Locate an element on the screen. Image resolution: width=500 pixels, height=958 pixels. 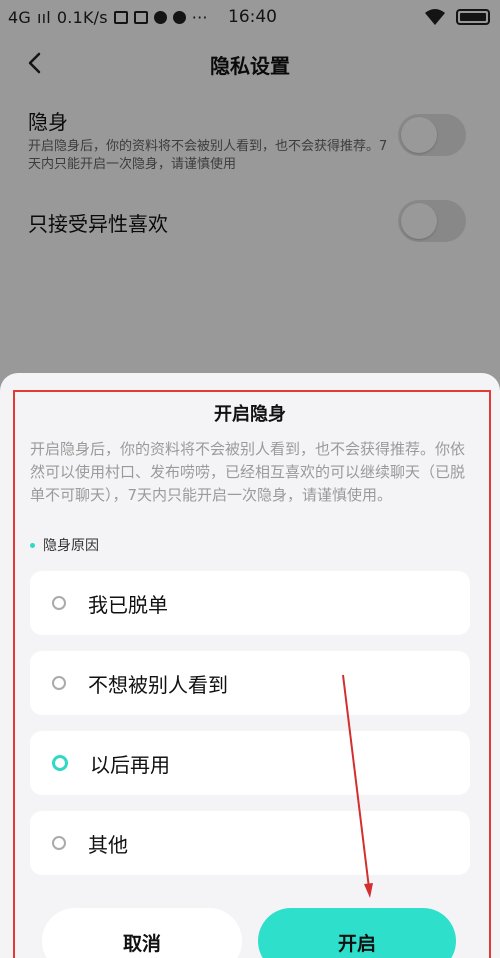
open-button: 开启 is located at coordinates (357, 933).